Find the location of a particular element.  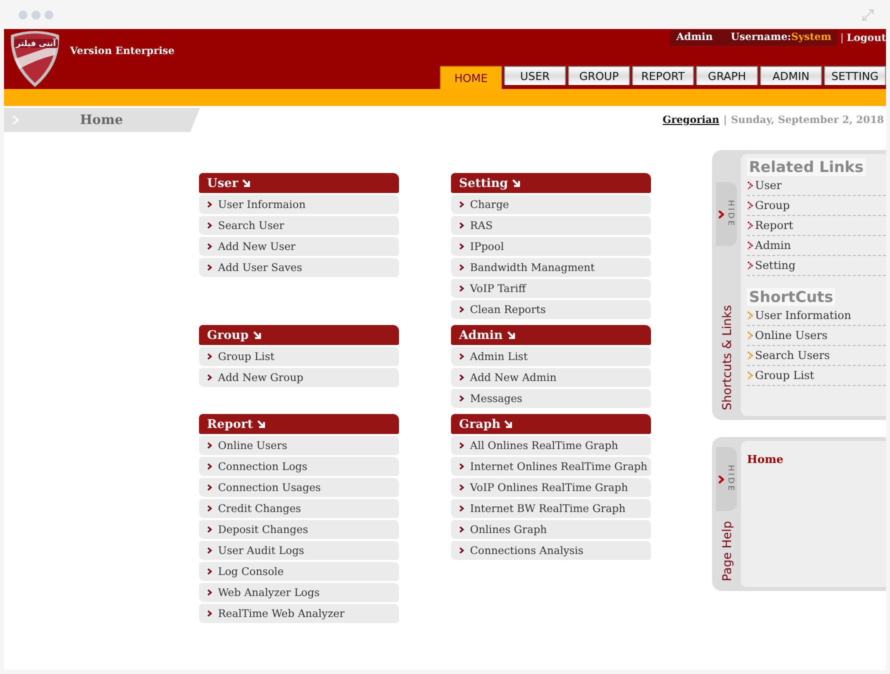

sidebar-link: Group is located at coordinates (816, 206).